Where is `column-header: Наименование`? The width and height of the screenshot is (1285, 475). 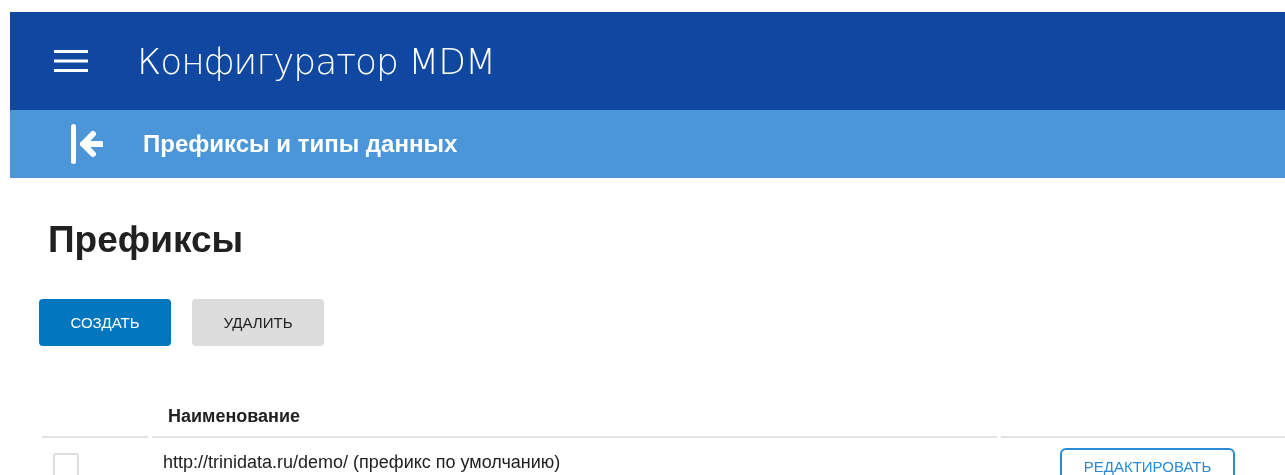
column-header: Наименование is located at coordinates (234, 416).